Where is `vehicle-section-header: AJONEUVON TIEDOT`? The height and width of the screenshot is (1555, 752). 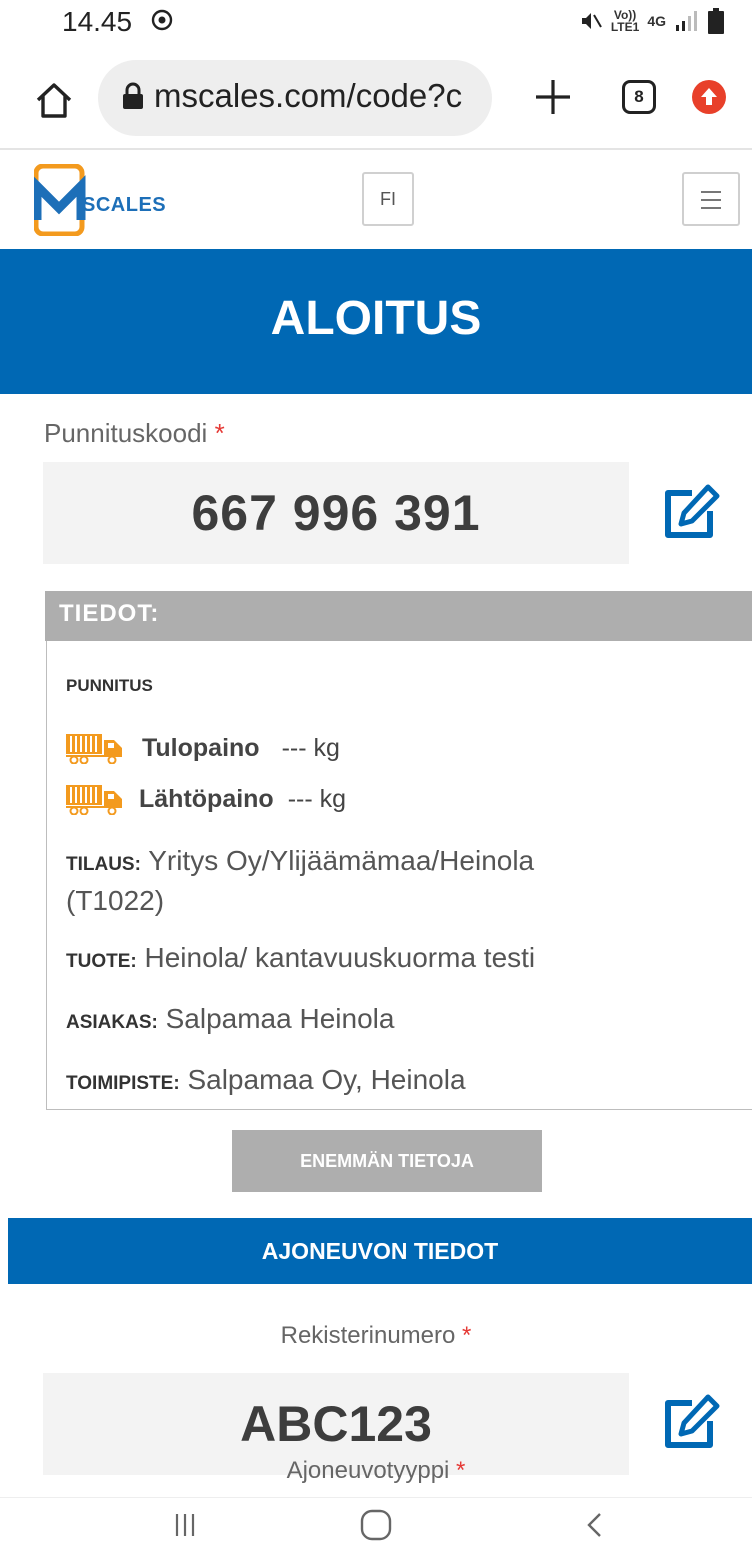
vehicle-section-header: AJONEUVON TIEDOT is located at coordinates (380, 1251).